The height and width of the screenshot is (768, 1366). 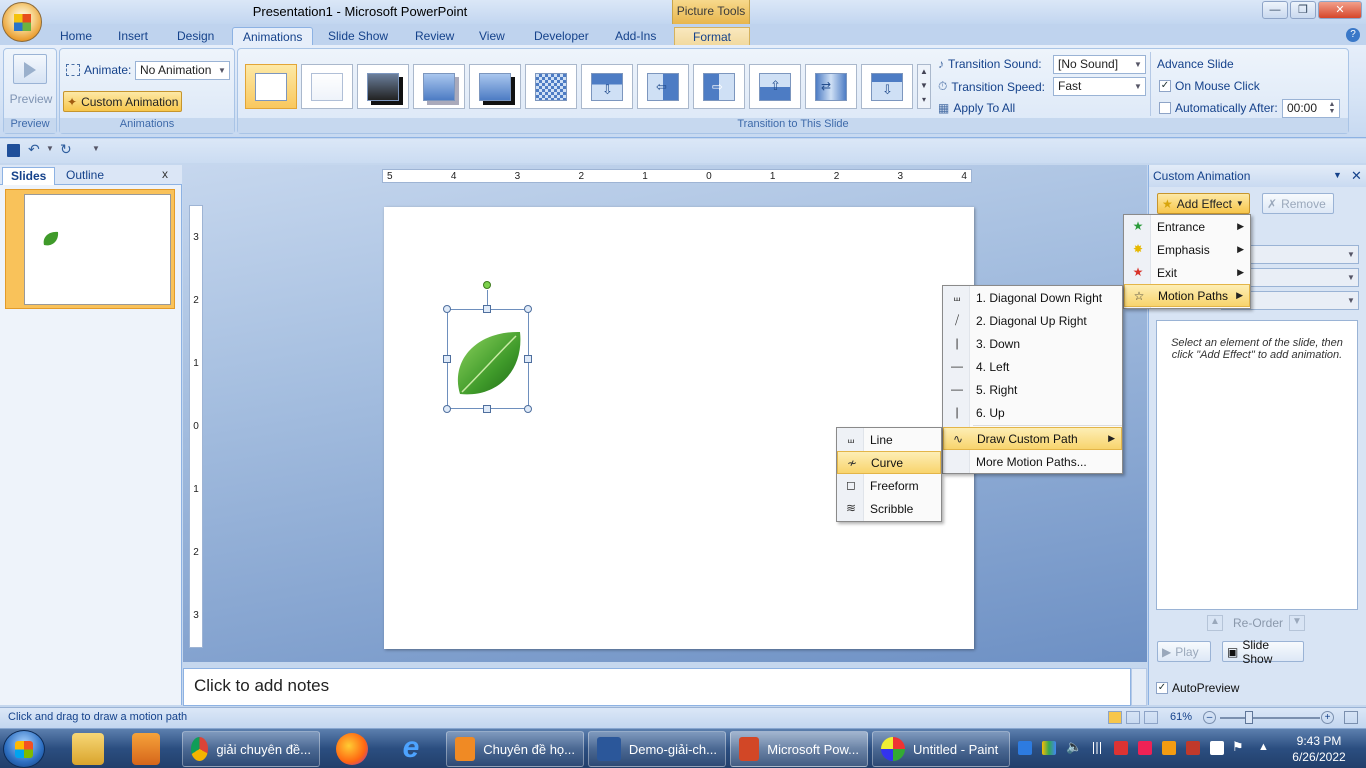 I want to click on media-player-icon, so click(x=146, y=749).